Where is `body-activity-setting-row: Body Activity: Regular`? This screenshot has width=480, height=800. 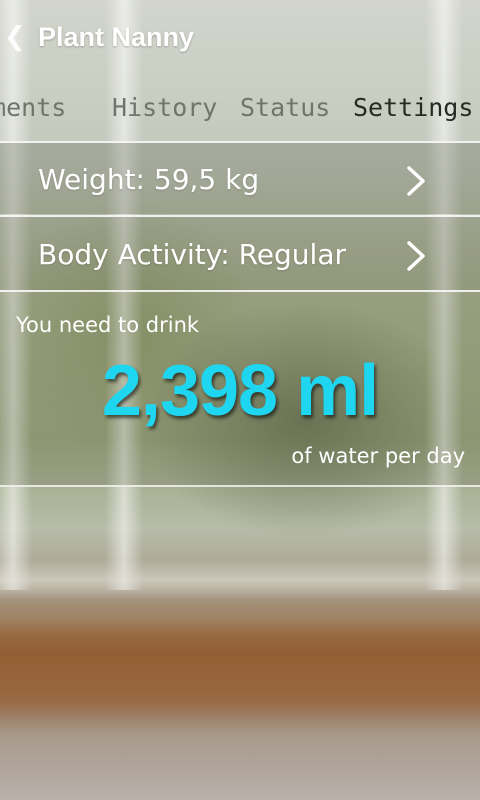
body-activity-setting-row: Body Activity: Regular is located at coordinates (240, 253).